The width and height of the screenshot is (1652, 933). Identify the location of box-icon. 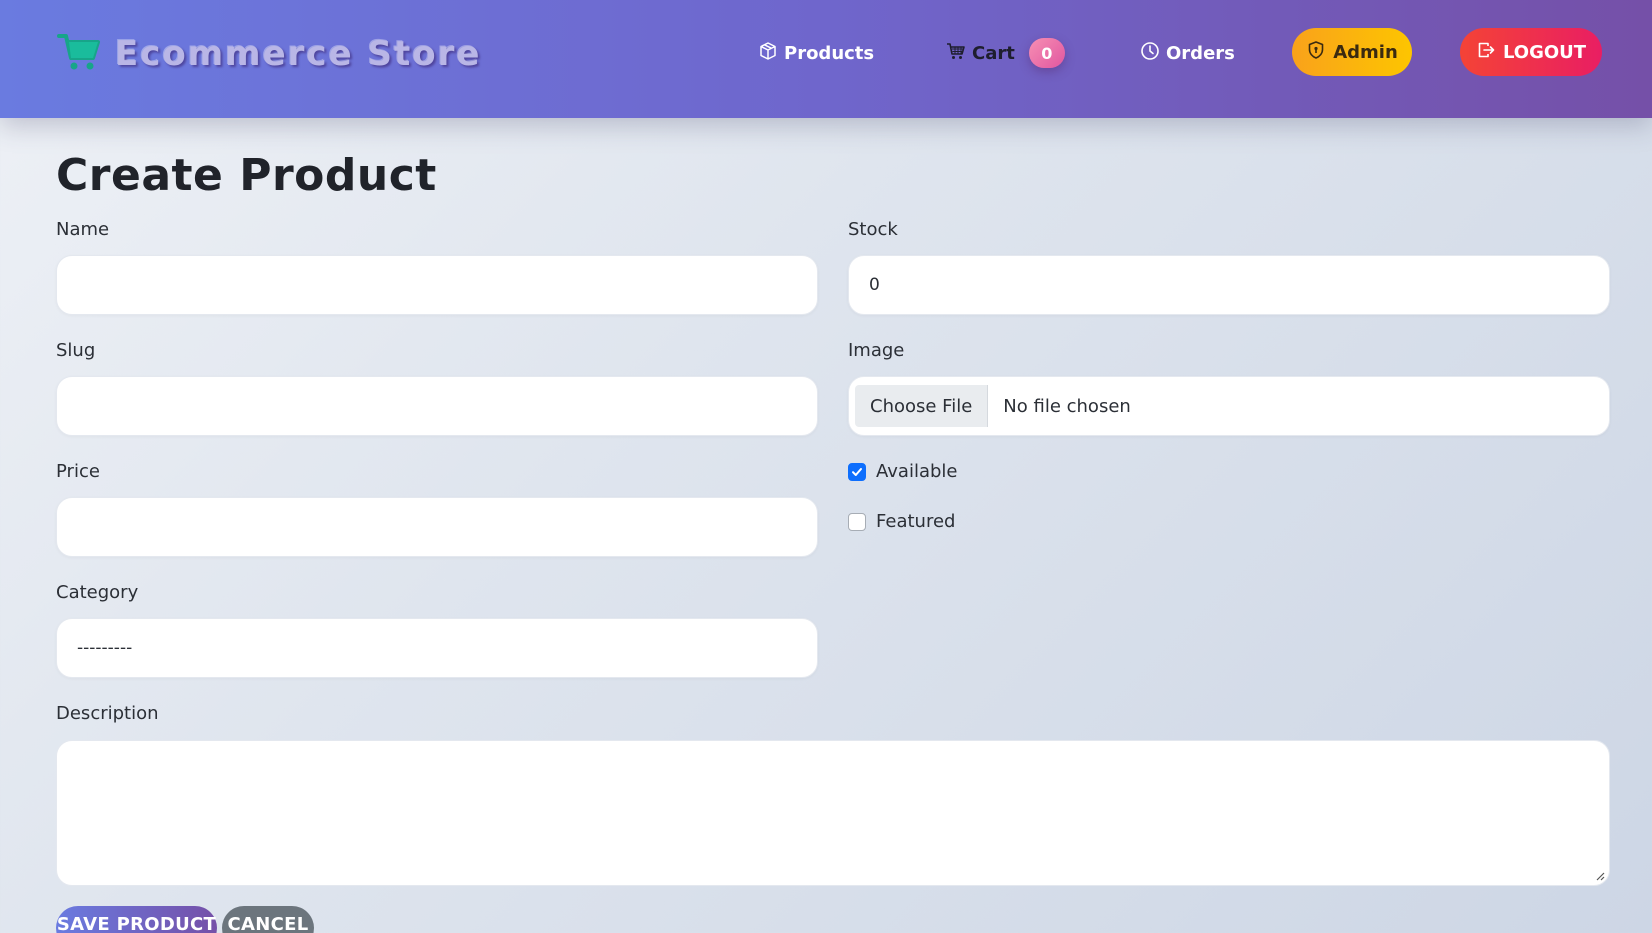
(768, 53).